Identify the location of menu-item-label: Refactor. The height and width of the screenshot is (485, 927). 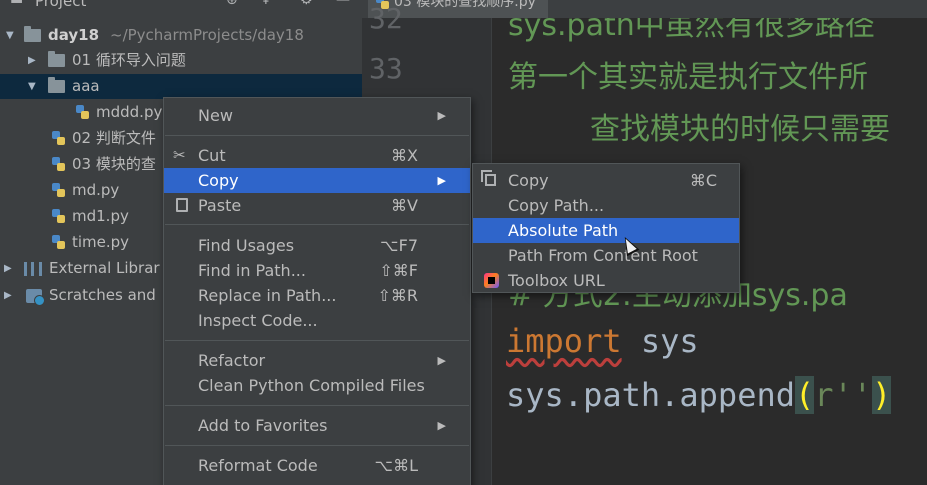
(232, 360).